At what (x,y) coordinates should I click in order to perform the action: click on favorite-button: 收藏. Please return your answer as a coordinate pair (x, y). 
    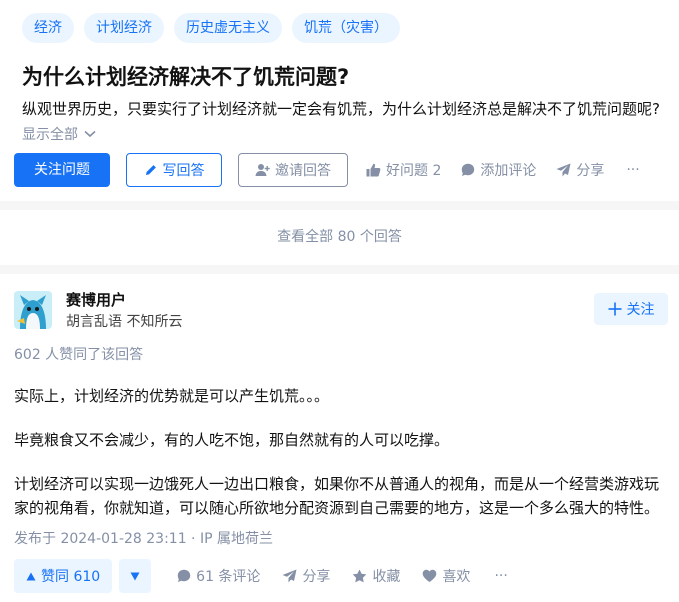
    Looking at the image, I should click on (376, 576).